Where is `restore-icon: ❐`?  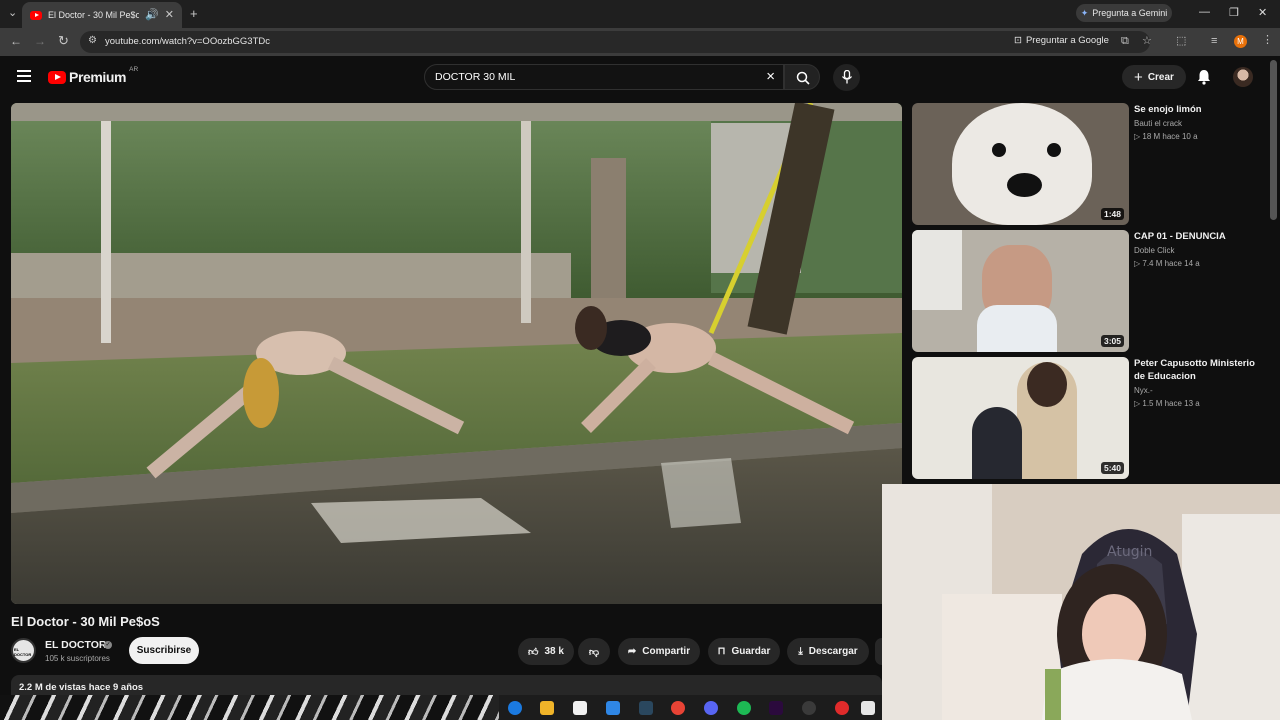
restore-icon: ❐ is located at coordinates (1234, 12).